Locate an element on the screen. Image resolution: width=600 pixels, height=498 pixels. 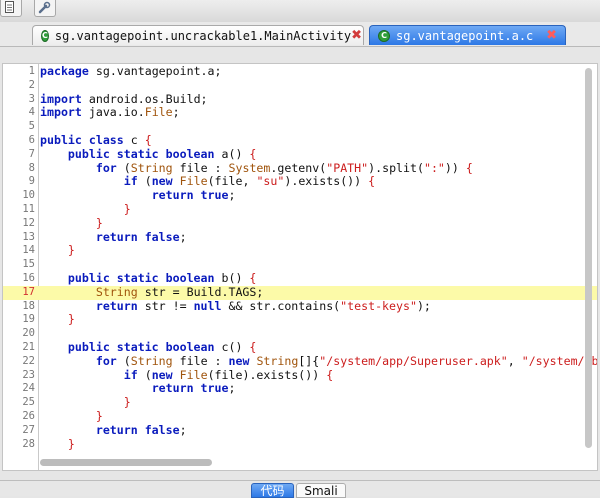
code-token: public static boolean is located at coordinates (141, 346).